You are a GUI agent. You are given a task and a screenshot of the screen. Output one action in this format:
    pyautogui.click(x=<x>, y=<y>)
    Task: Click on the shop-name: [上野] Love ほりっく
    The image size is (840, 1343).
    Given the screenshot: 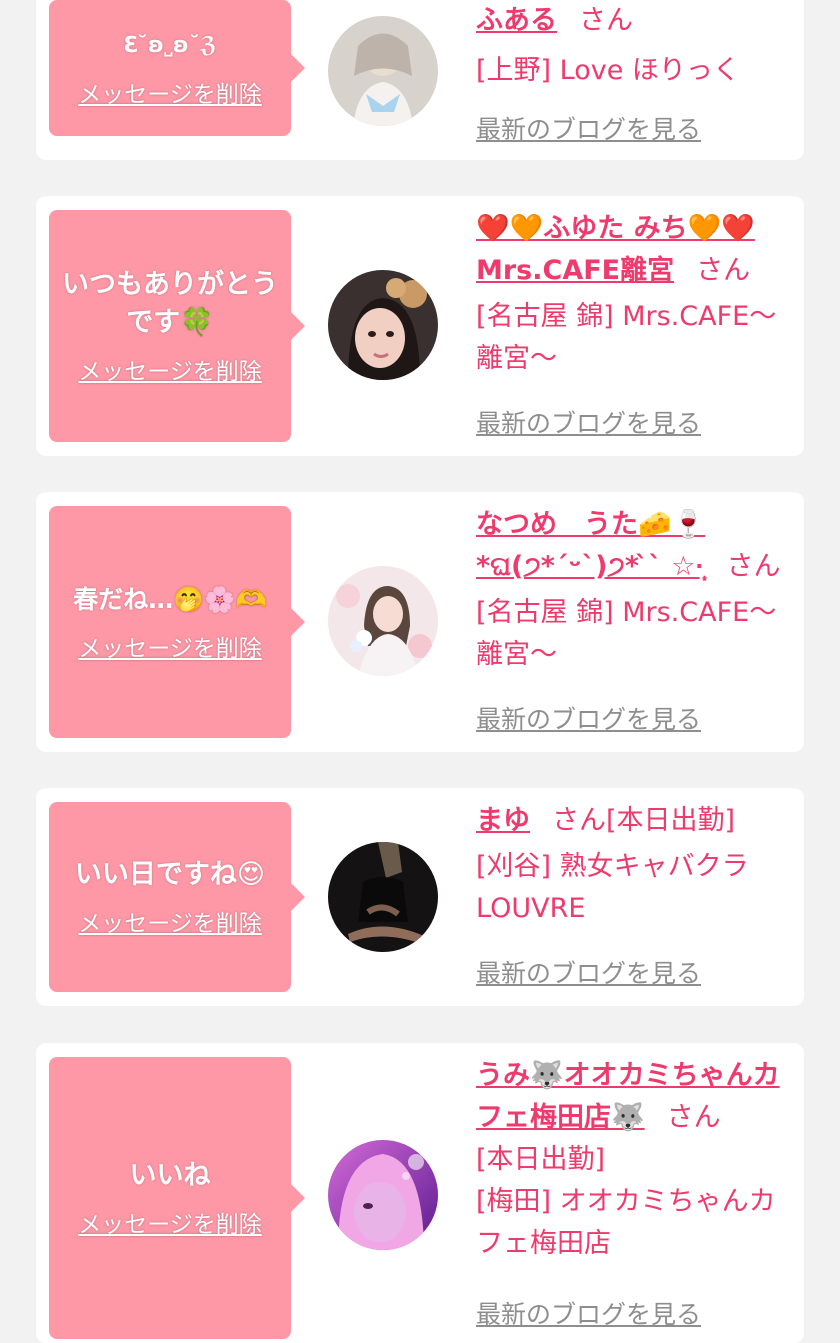 What is the action you would take?
    pyautogui.click(x=608, y=70)
    